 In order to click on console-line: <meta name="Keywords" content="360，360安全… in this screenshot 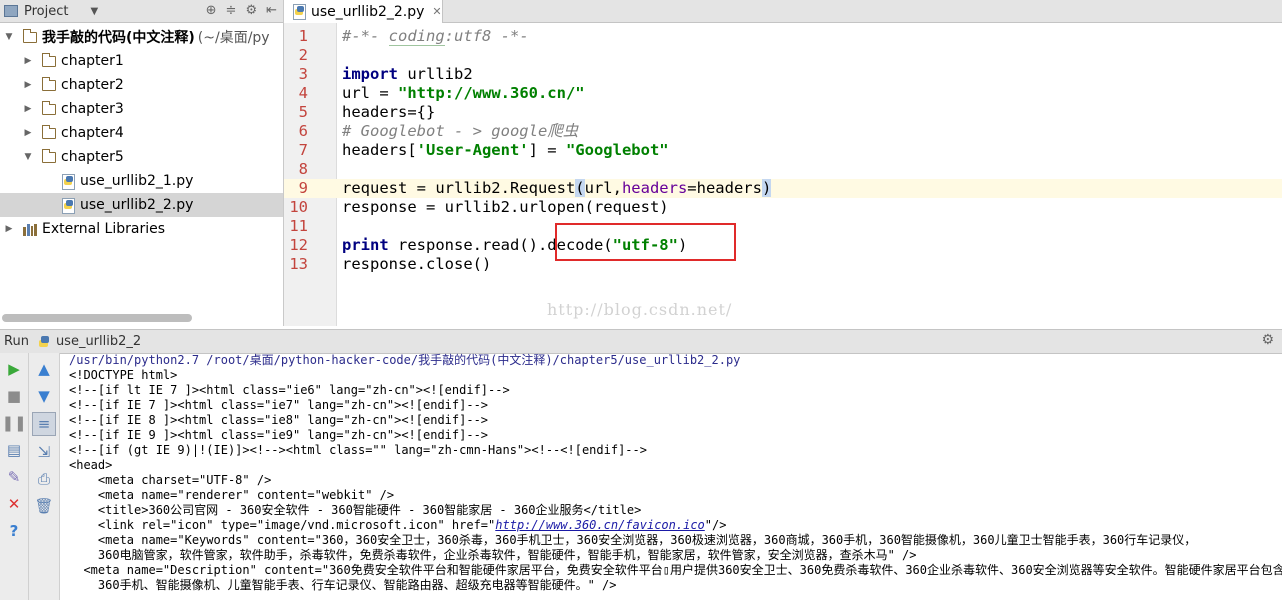, I will do `click(633, 540)`.